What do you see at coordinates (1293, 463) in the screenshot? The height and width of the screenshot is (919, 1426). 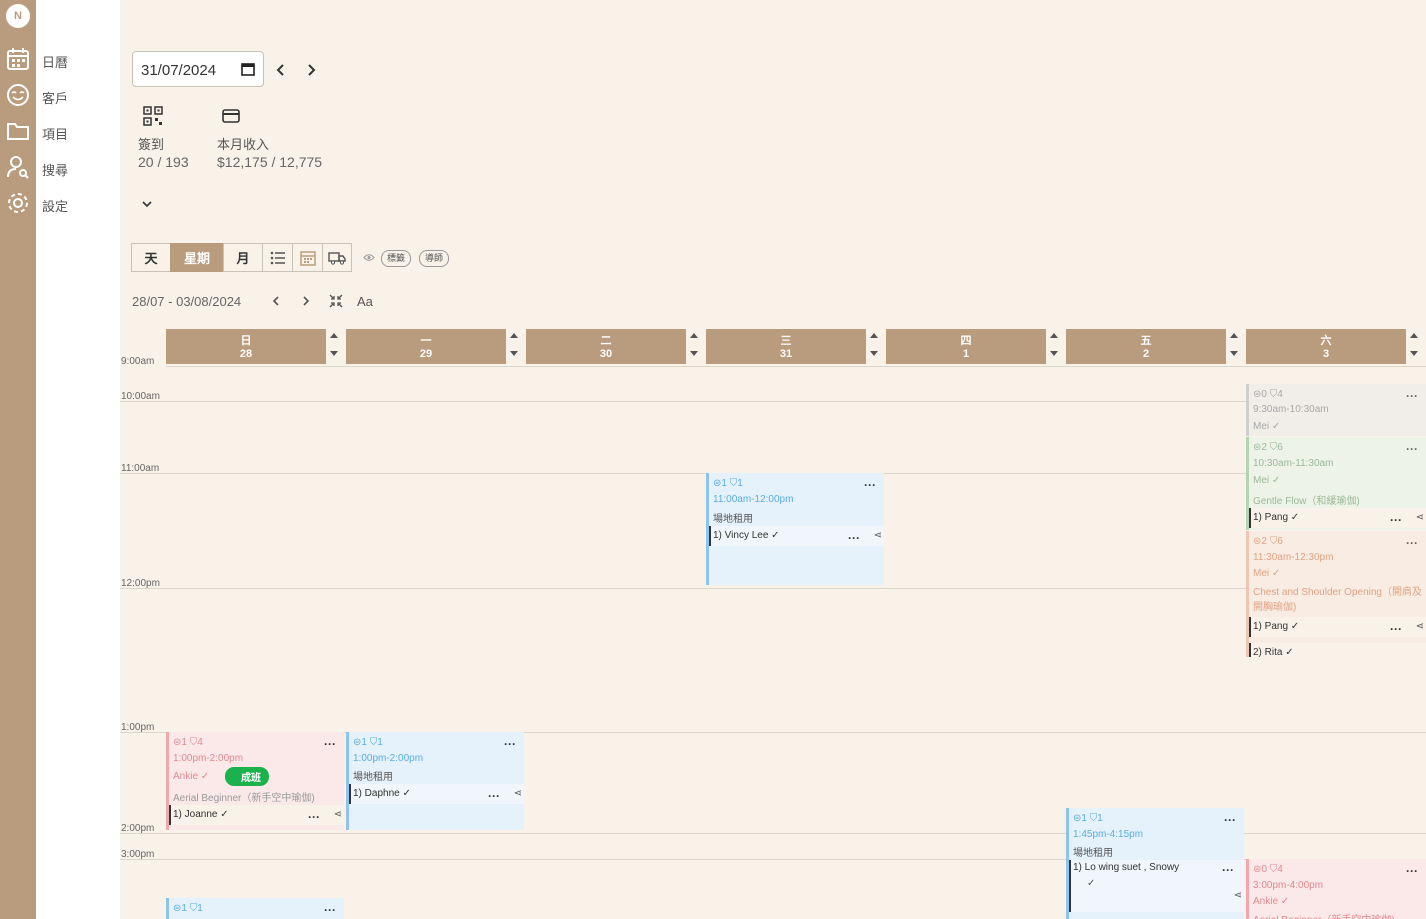 I see `event-time: 10:30am-11:30am` at bounding box center [1293, 463].